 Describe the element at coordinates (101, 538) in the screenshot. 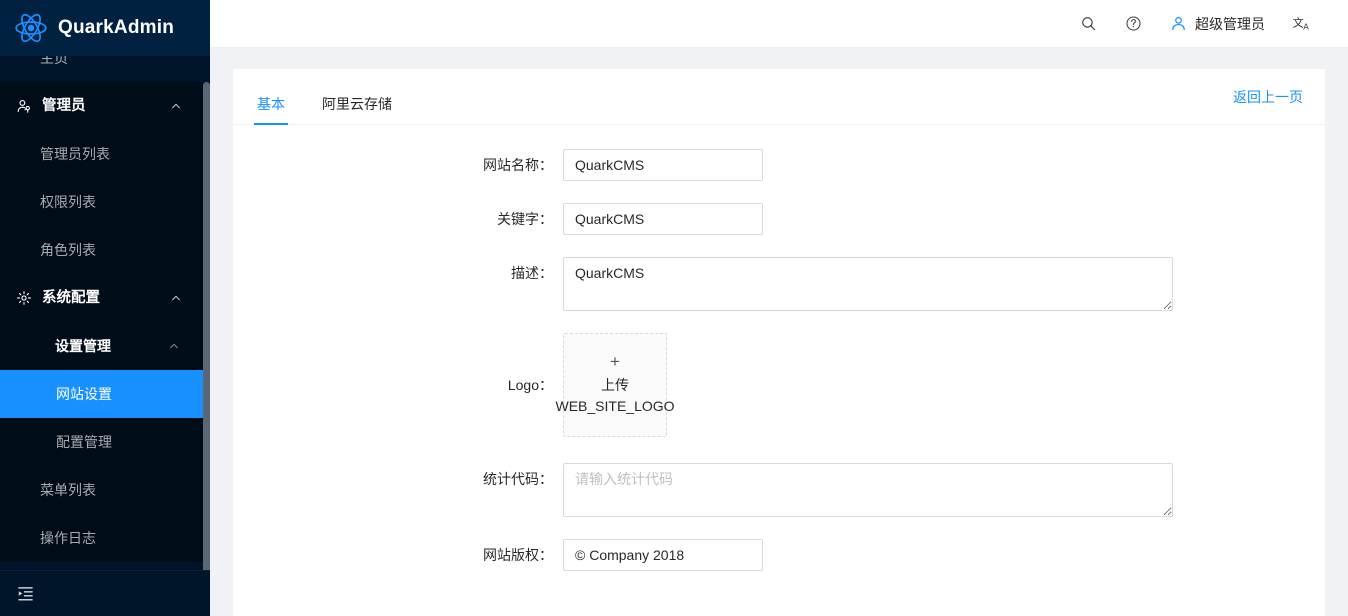

I see `sidebar-item-10: 操作日志` at that location.